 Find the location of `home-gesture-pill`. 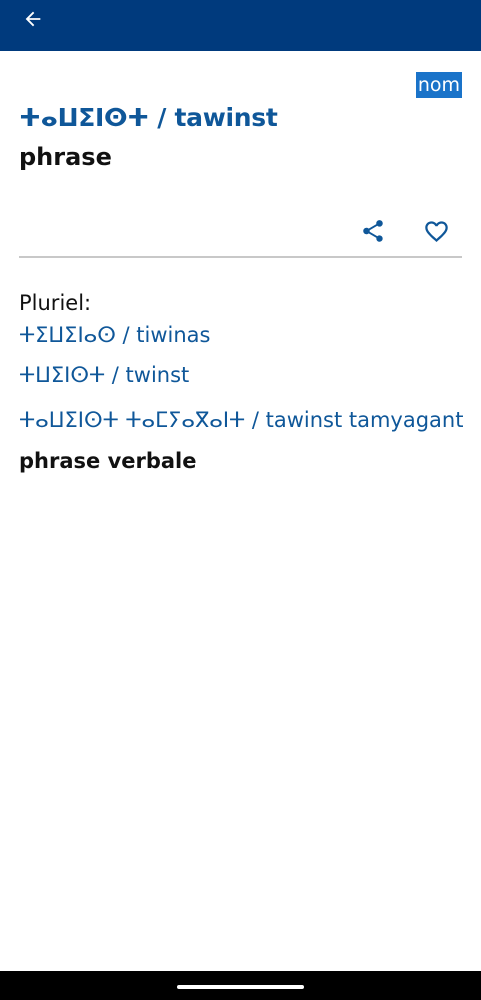

home-gesture-pill is located at coordinates (240, 987).